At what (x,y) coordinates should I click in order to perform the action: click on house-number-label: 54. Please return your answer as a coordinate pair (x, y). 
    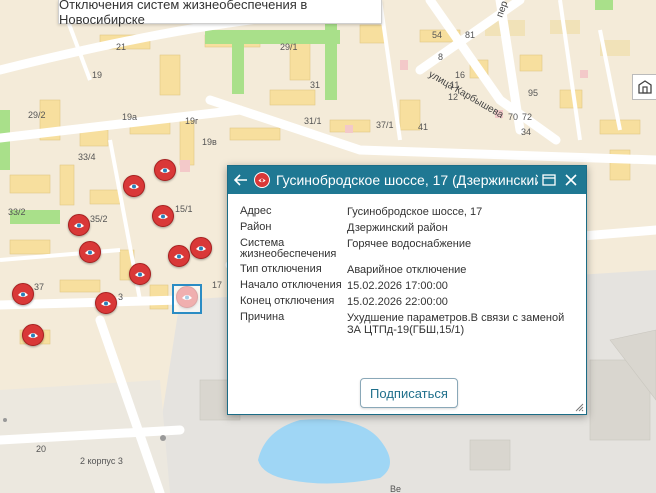
    Looking at the image, I should click on (437, 35).